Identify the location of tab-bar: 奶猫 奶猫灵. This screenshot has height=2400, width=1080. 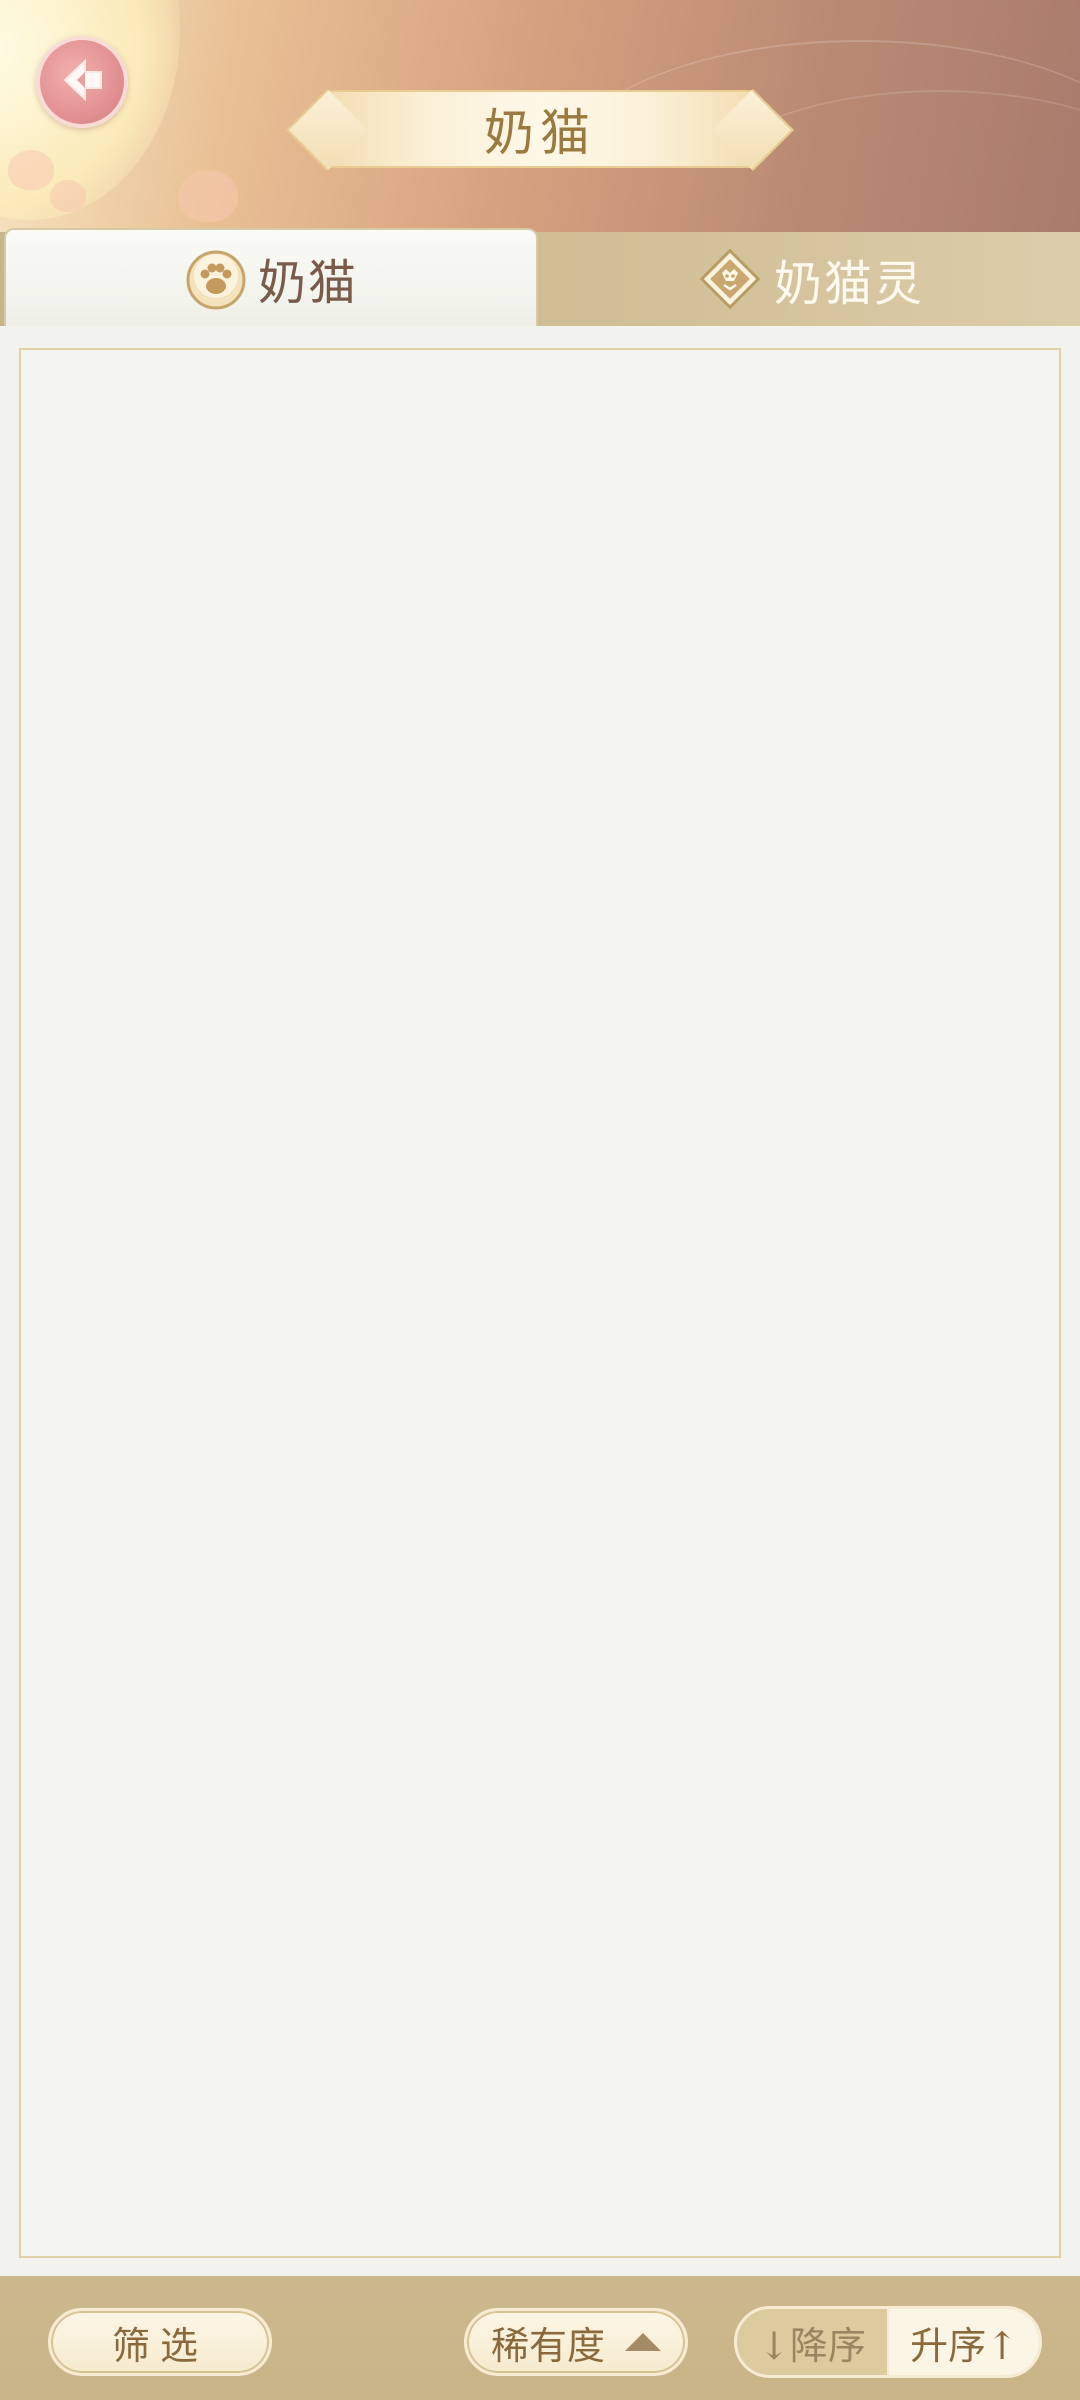
(540, 277).